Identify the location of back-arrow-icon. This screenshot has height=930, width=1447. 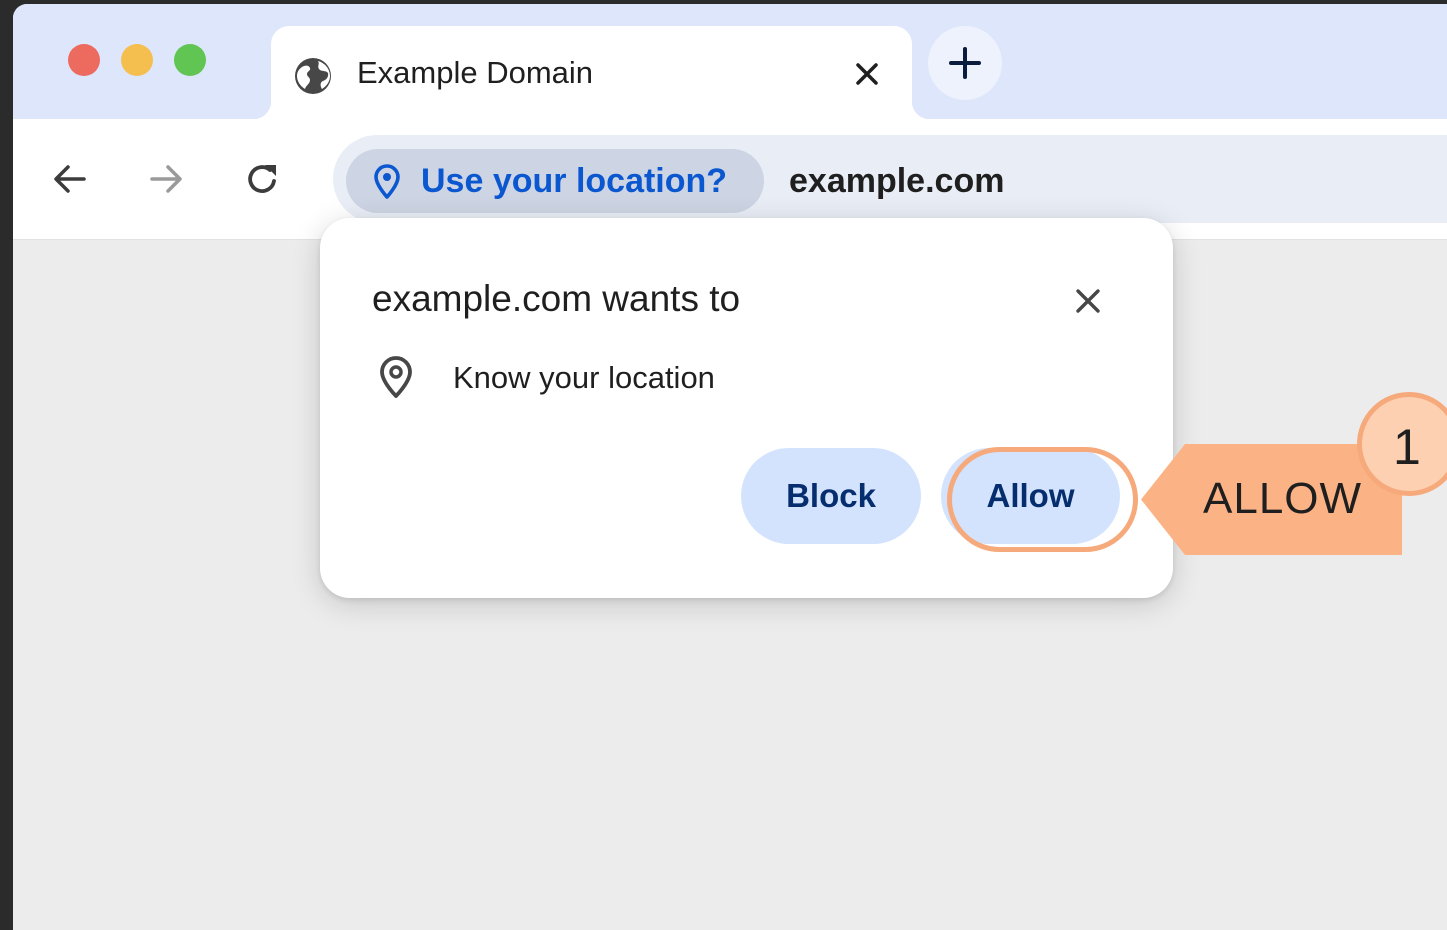
(70, 179).